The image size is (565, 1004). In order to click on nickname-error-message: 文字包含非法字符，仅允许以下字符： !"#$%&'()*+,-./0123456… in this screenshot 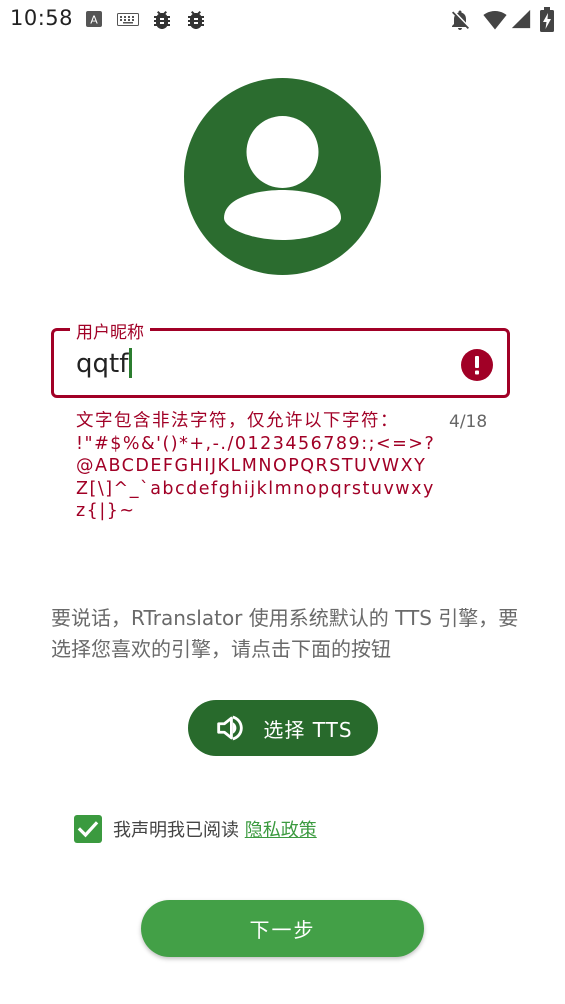, I will do `click(256, 466)`.